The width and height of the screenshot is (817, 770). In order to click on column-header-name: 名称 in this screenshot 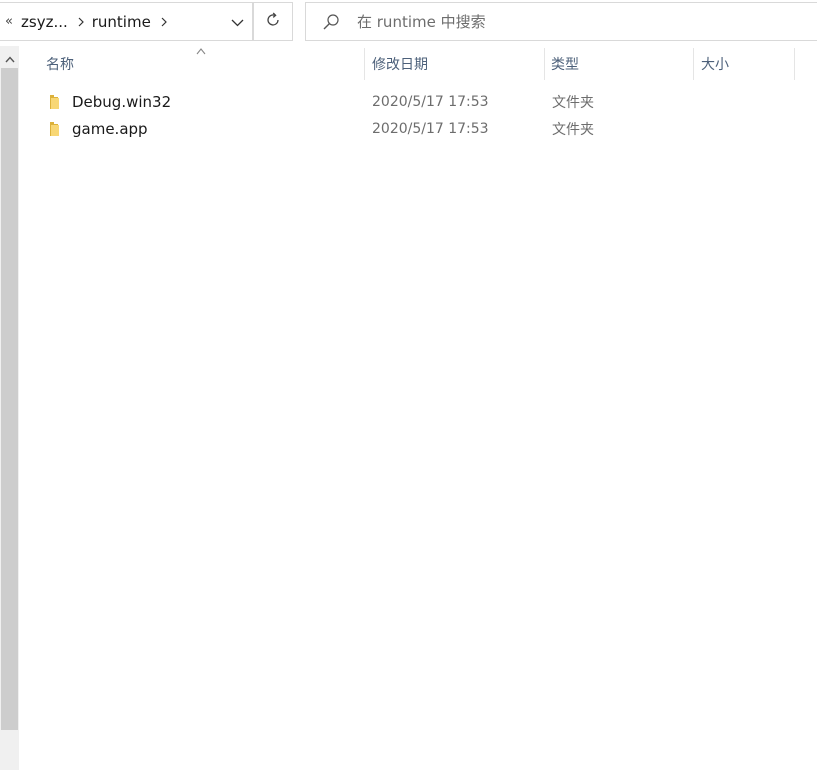, I will do `click(202, 64)`.